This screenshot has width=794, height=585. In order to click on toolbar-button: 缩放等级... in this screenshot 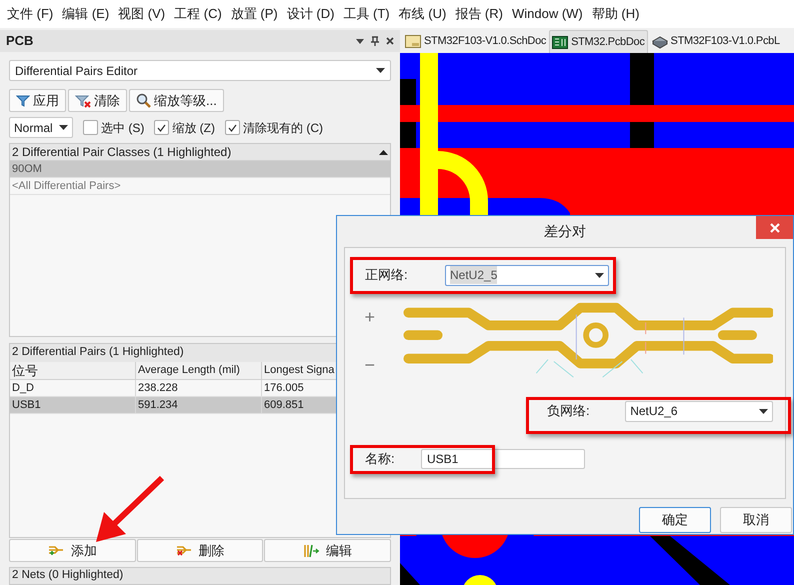, I will do `click(176, 100)`.